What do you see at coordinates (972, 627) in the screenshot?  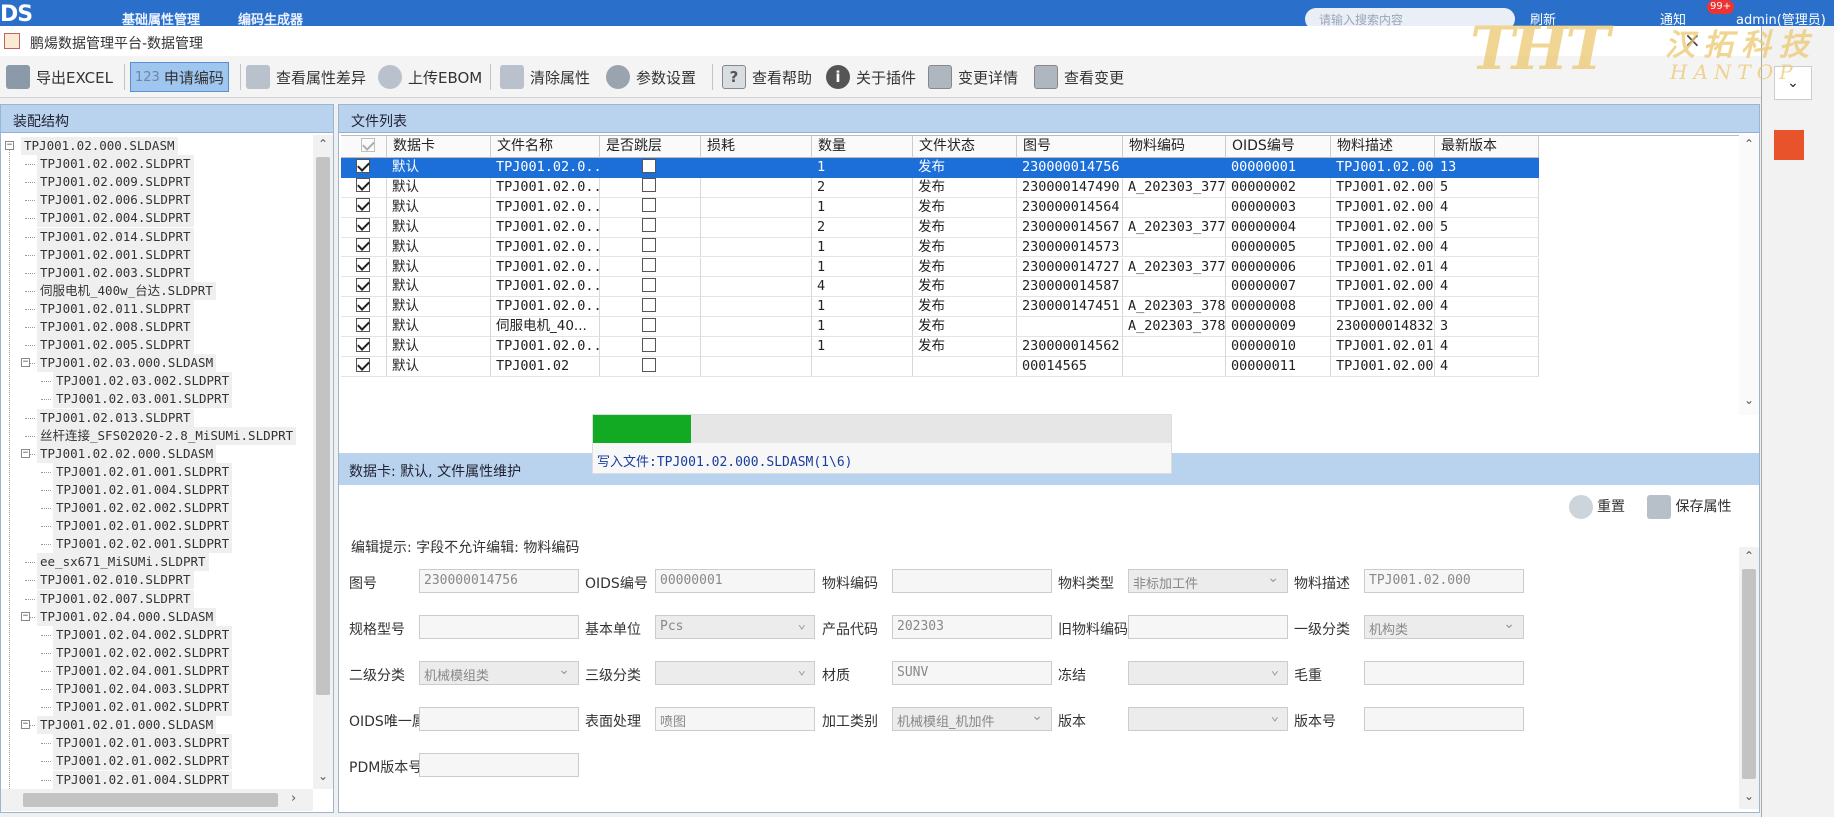 I see `field-input: 202303` at bounding box center [972, 627].